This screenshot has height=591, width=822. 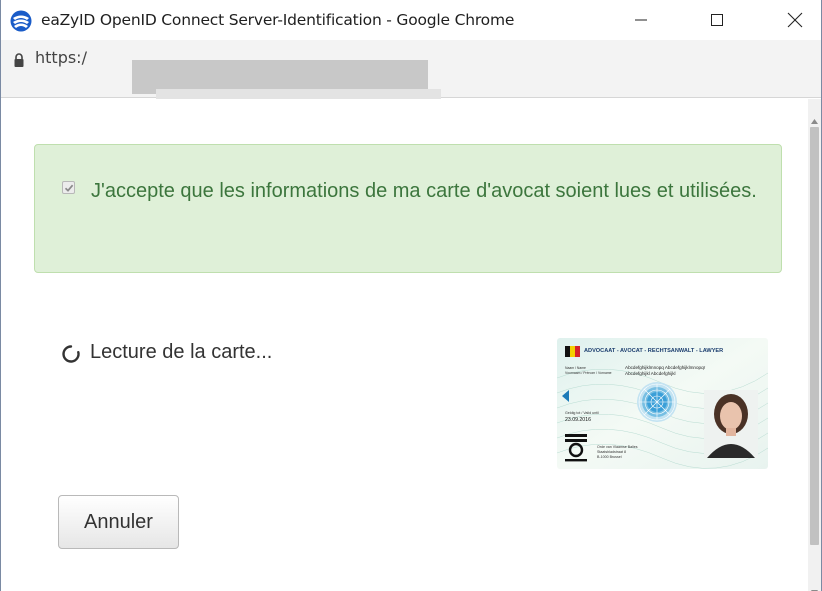 I want to click on card-issuer-line3: B-1000 Brussel, so click(x=609, y=457).